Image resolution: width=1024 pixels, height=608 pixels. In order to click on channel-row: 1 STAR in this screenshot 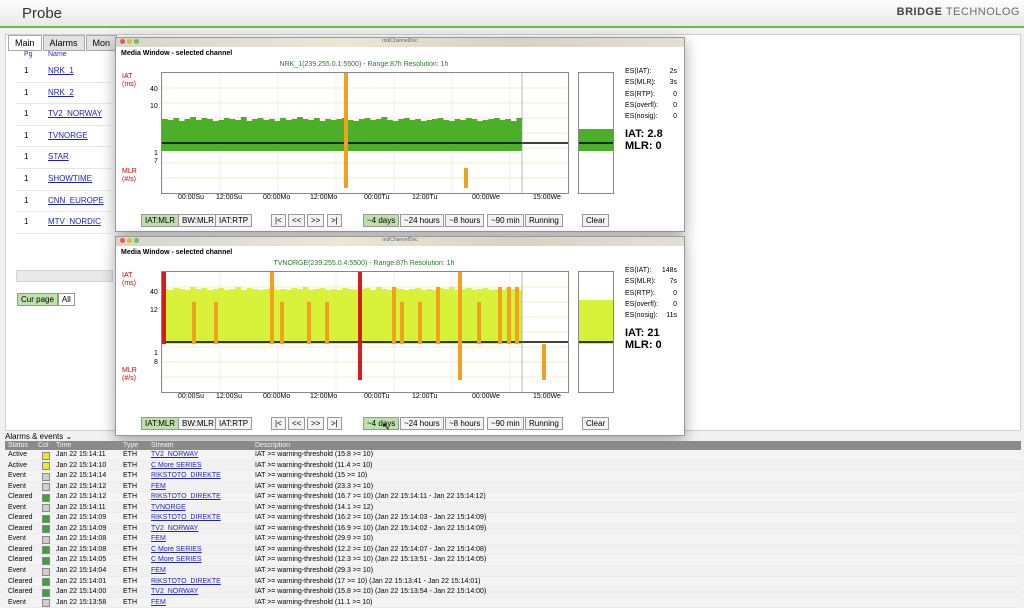, I will do `click(63, 158)`.